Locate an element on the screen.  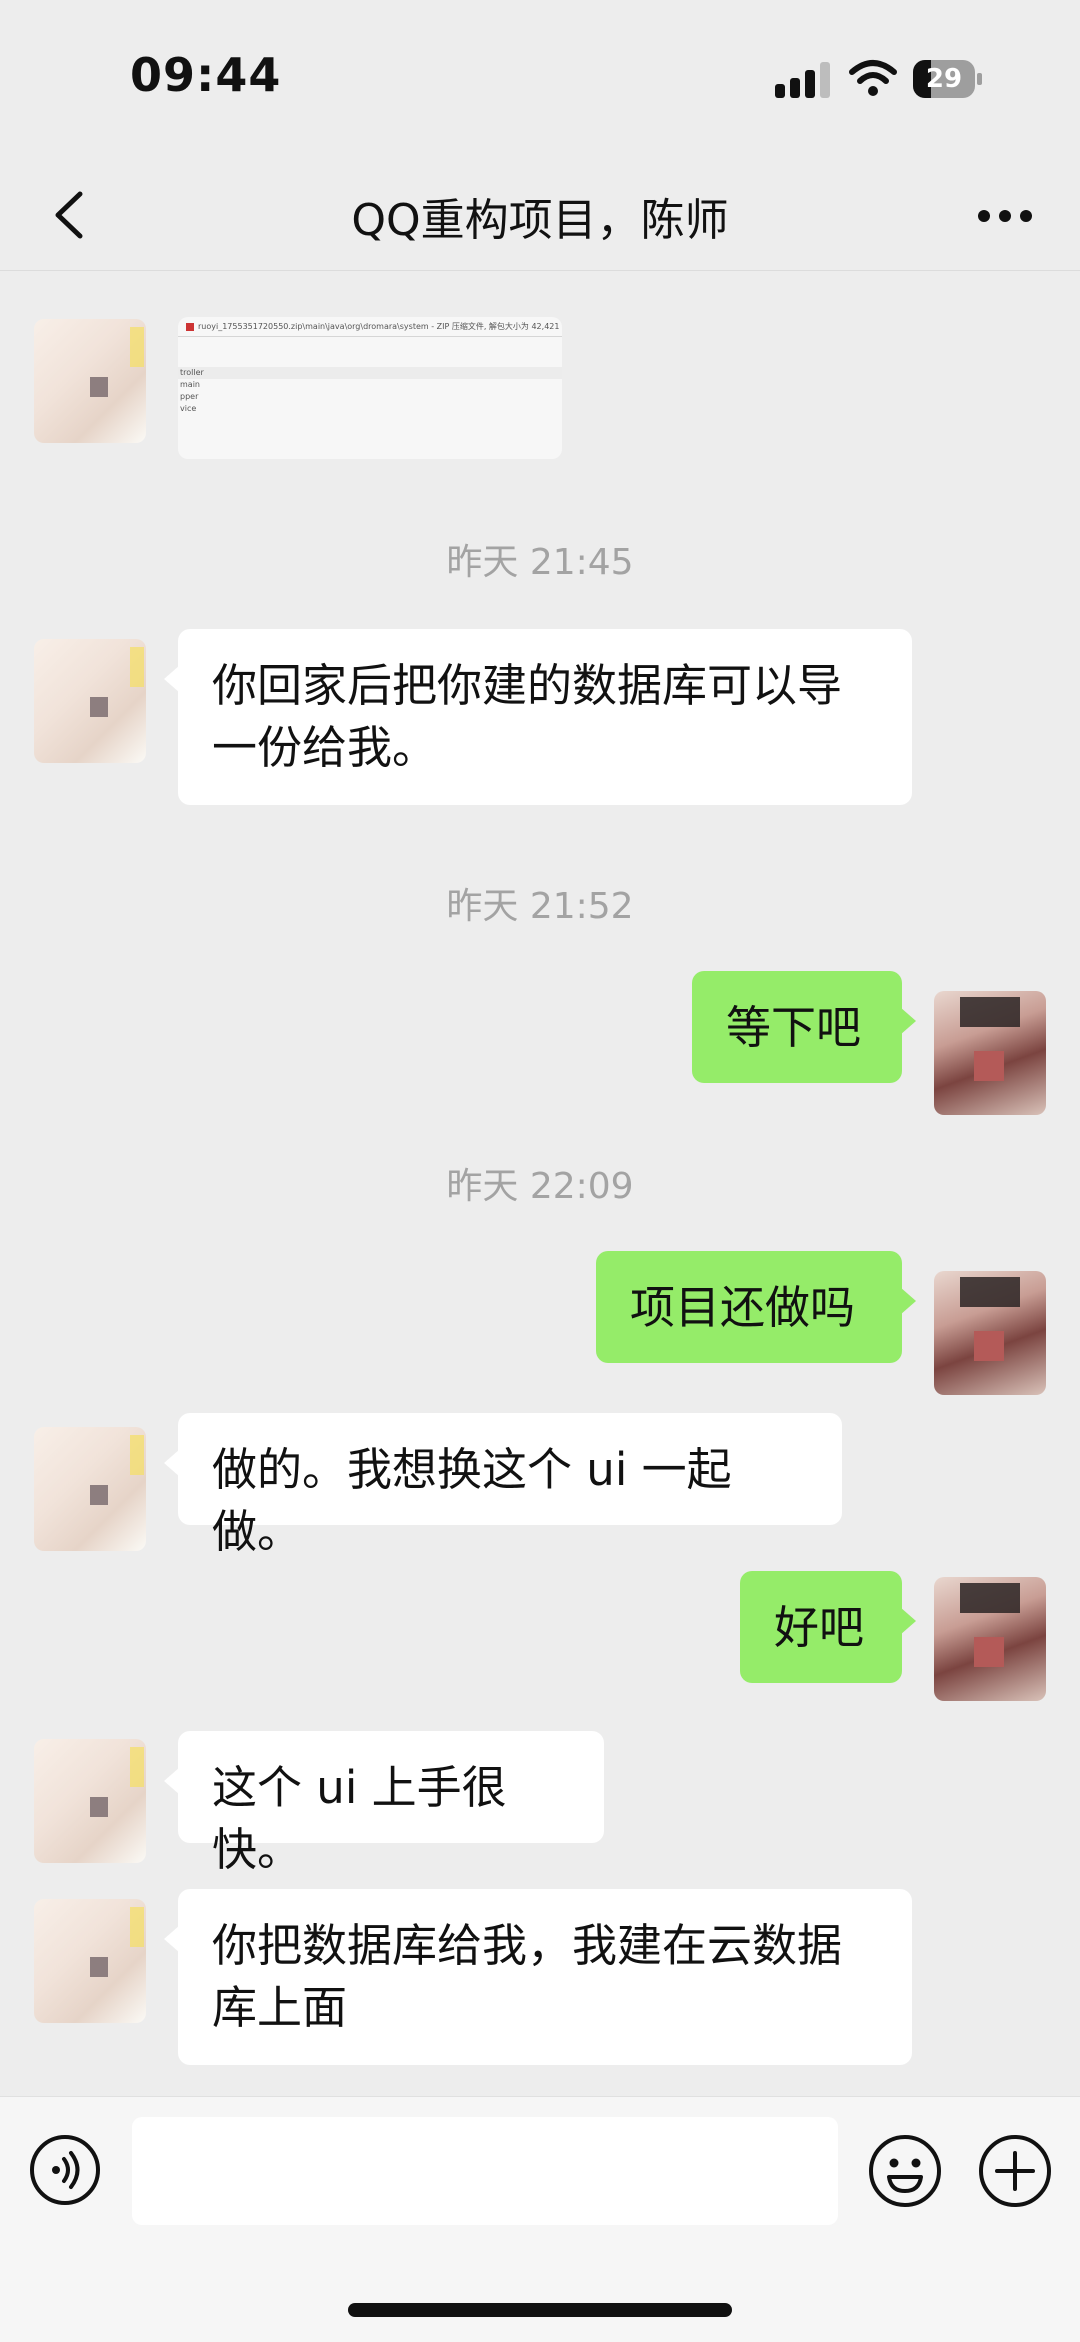
chevron-left-icon is located at coordinates (69, 215).